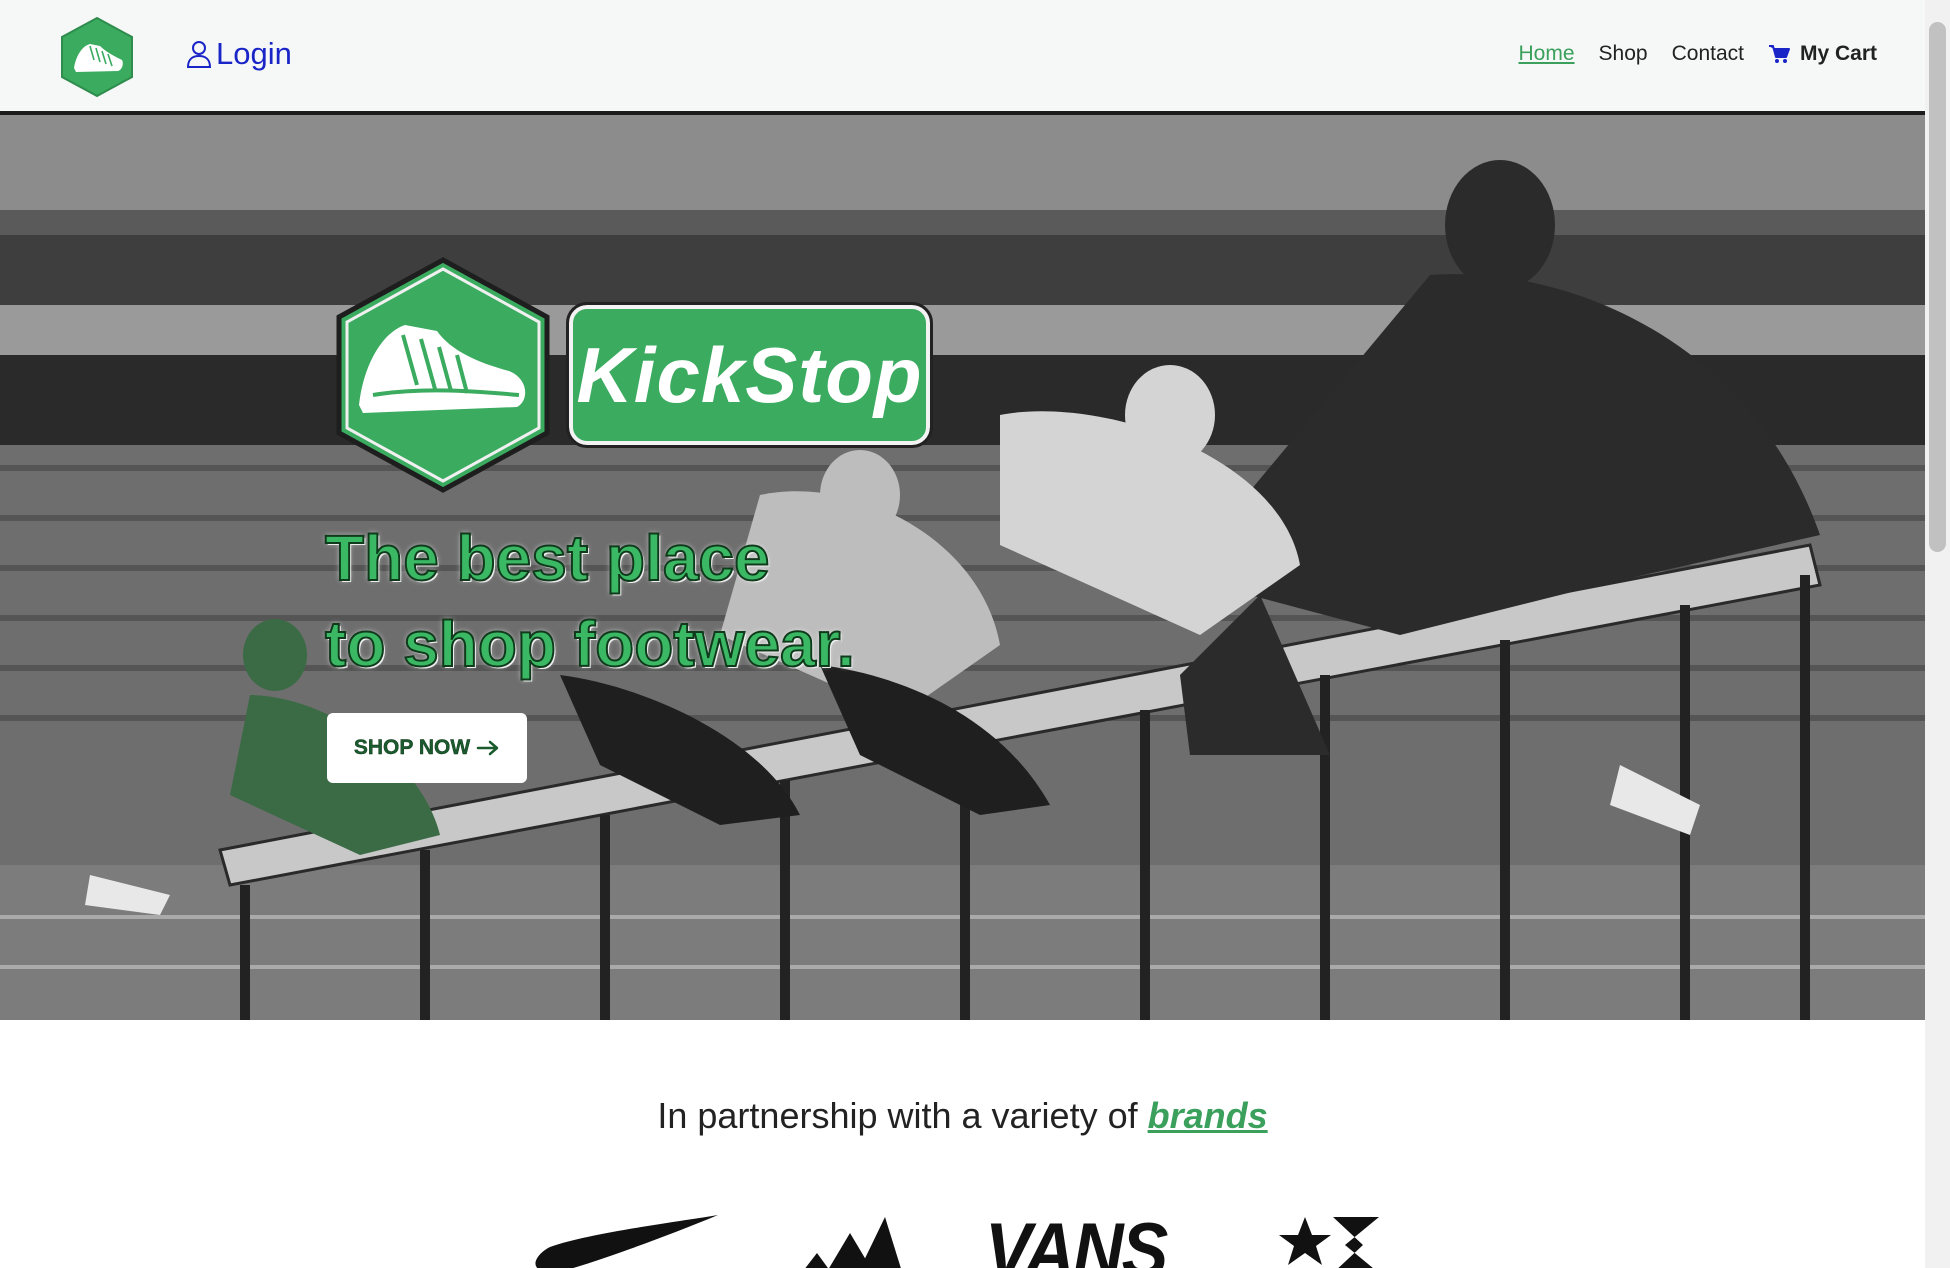  What do you see at coordinates (590, 601) in the screenshot?
I see `hero-tagline: The best place to shop footwear.` at bounding box center [590, 601].